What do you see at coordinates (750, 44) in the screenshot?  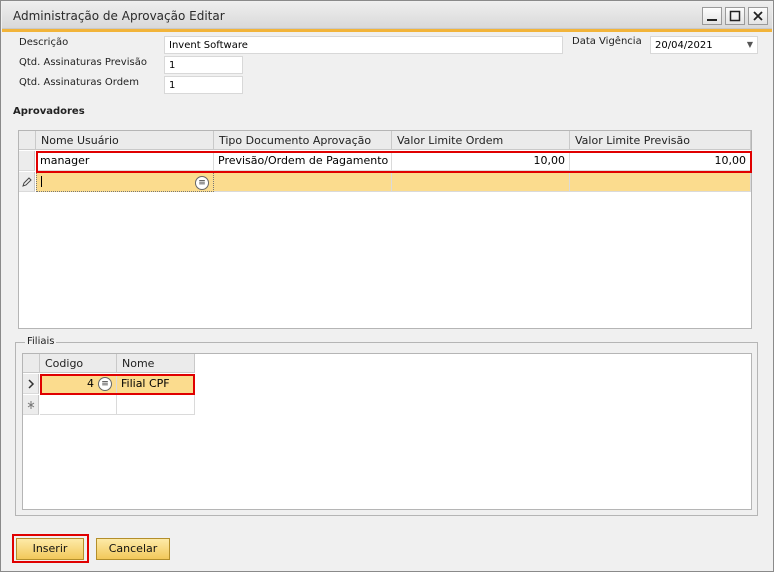 I see `chevron-down-icon: ▼` at bounding box center [750, 44].